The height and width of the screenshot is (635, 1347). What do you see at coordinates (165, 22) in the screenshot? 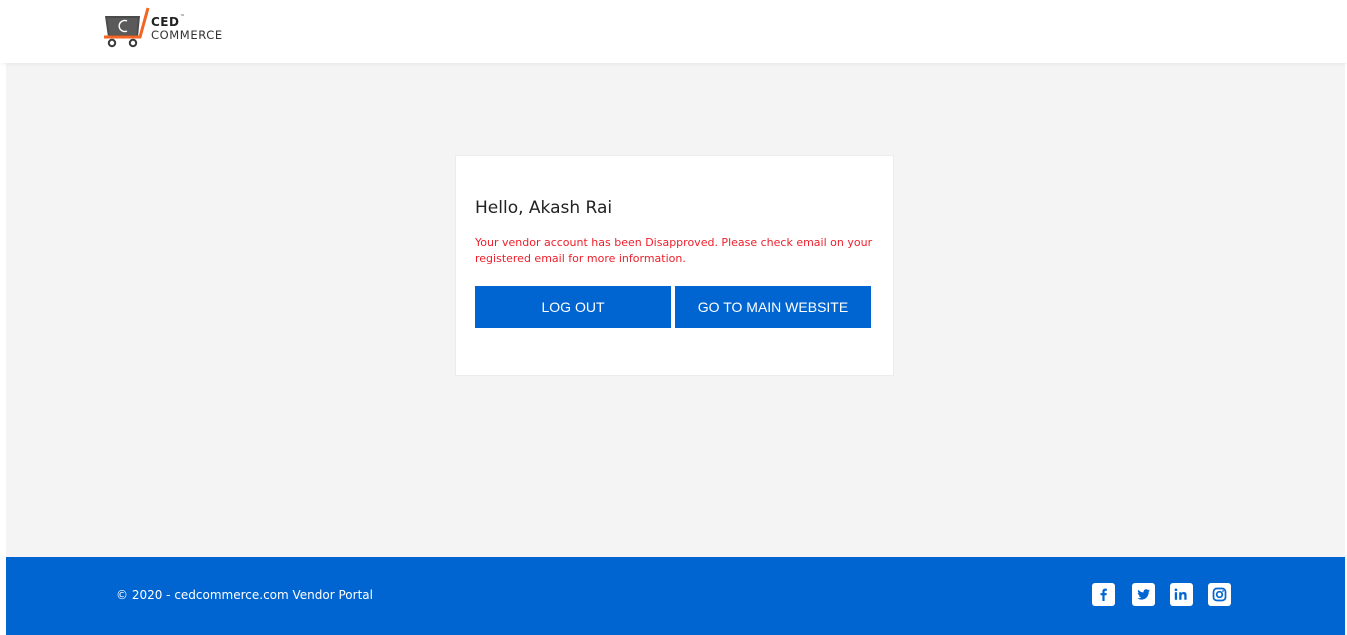
I see `logo-text-ced: CED` at bounding box center [165, 22].